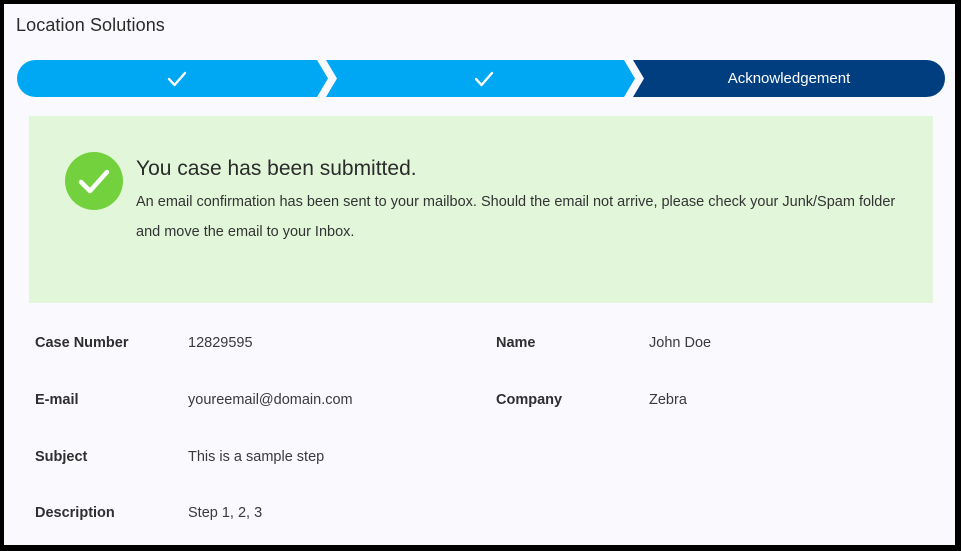  Describe the element at coordinates (172, 78) in the screenshot. I see `step-1-segment` at that location.